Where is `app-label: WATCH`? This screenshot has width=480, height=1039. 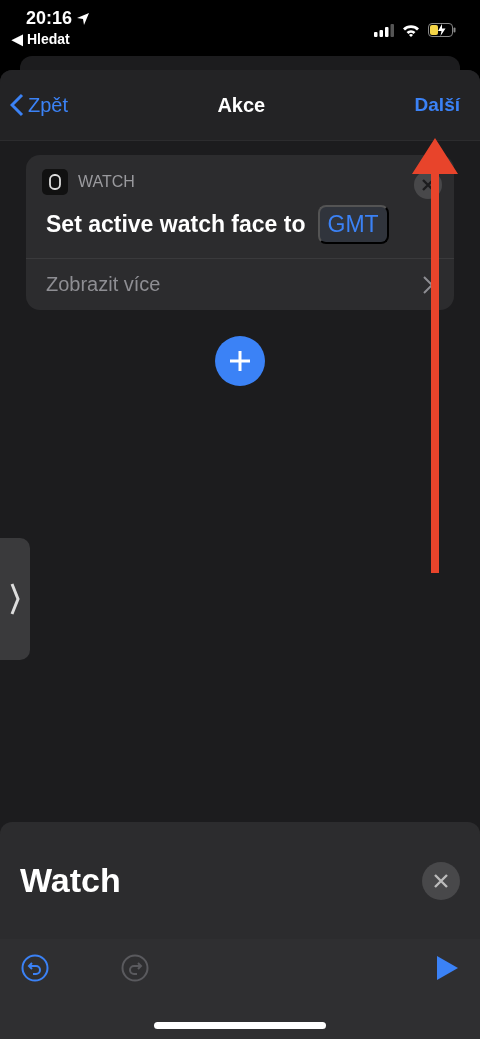
app-label: WATCH is located at coordinates (106, 182).